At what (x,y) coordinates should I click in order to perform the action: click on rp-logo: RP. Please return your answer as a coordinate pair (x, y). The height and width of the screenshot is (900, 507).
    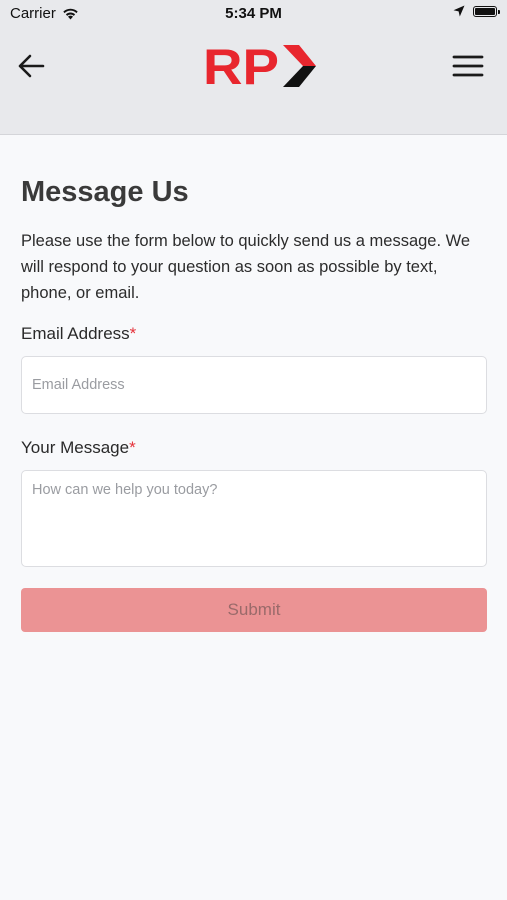
    Looking at the image, I should click on (259, 66).